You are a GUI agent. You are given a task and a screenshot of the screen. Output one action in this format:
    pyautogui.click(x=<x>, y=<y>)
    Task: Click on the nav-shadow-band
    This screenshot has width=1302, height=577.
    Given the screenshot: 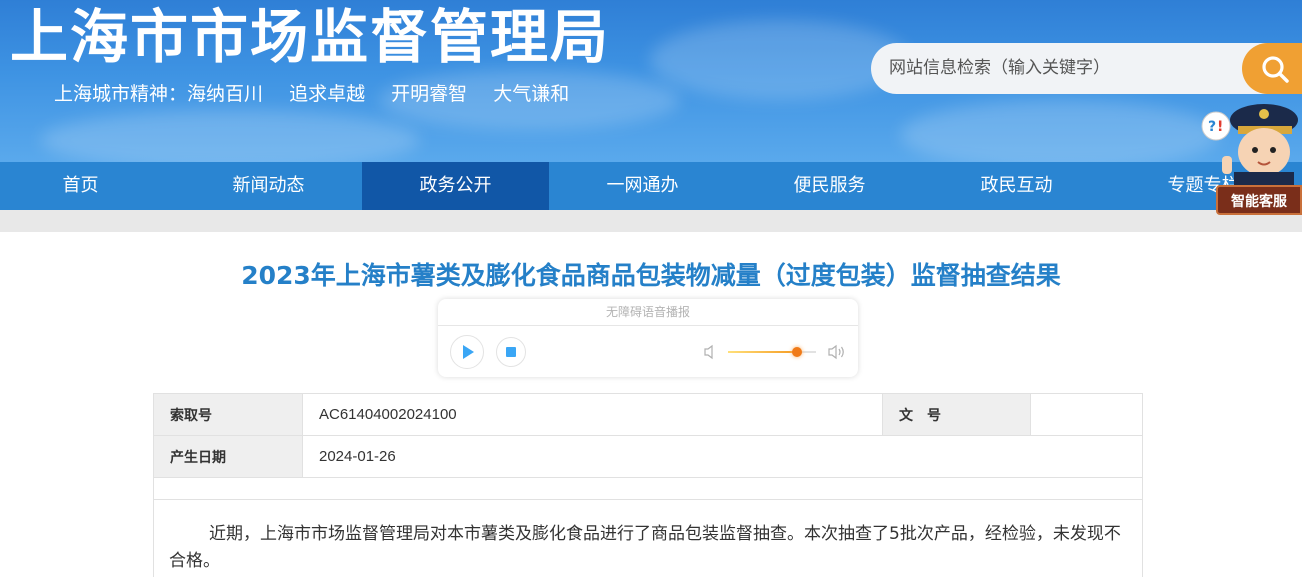 What is the action you would take?
    pyautogui.click(x=651, y=221)
    